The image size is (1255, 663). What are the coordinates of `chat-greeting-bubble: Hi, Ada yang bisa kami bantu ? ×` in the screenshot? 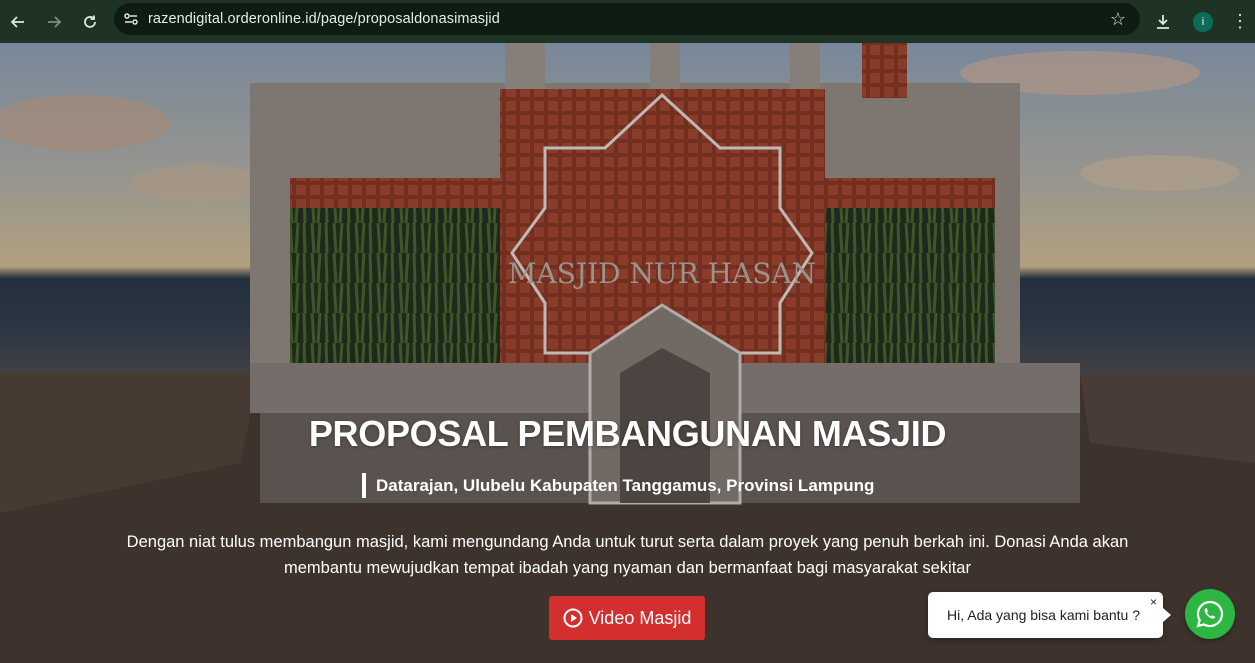 It's located at (1049, 615).